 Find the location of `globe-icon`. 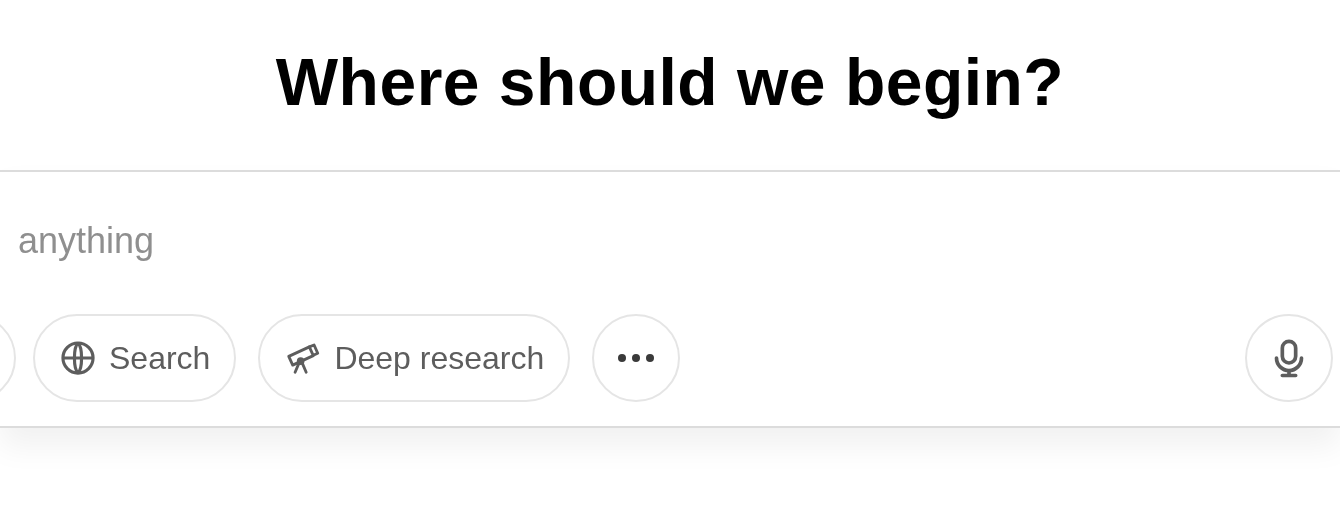

globe-icon is located at coordinates (78, 358).